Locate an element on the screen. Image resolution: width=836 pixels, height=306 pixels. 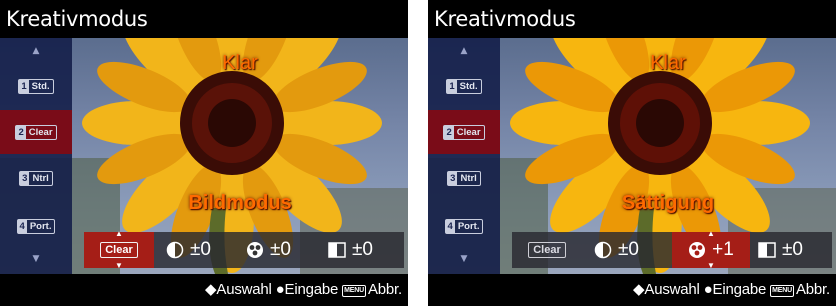
param-style-cell: ▲ Clear ▼ is located at coordinates (119, 249).